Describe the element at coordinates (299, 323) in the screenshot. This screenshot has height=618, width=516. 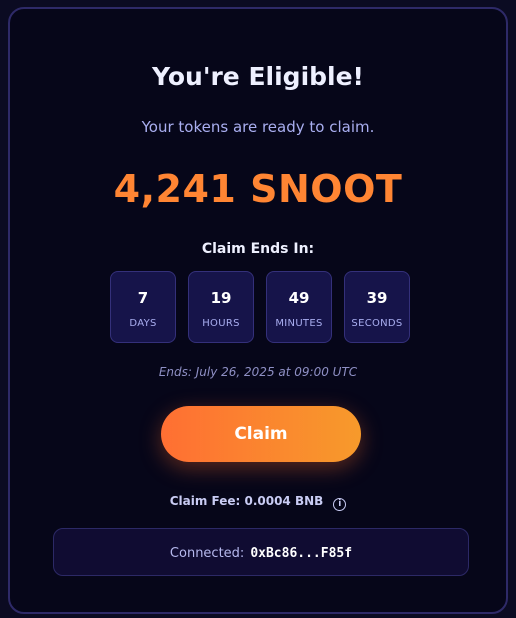
I see `countdown-minutes-unit: MINUTES` at that location.